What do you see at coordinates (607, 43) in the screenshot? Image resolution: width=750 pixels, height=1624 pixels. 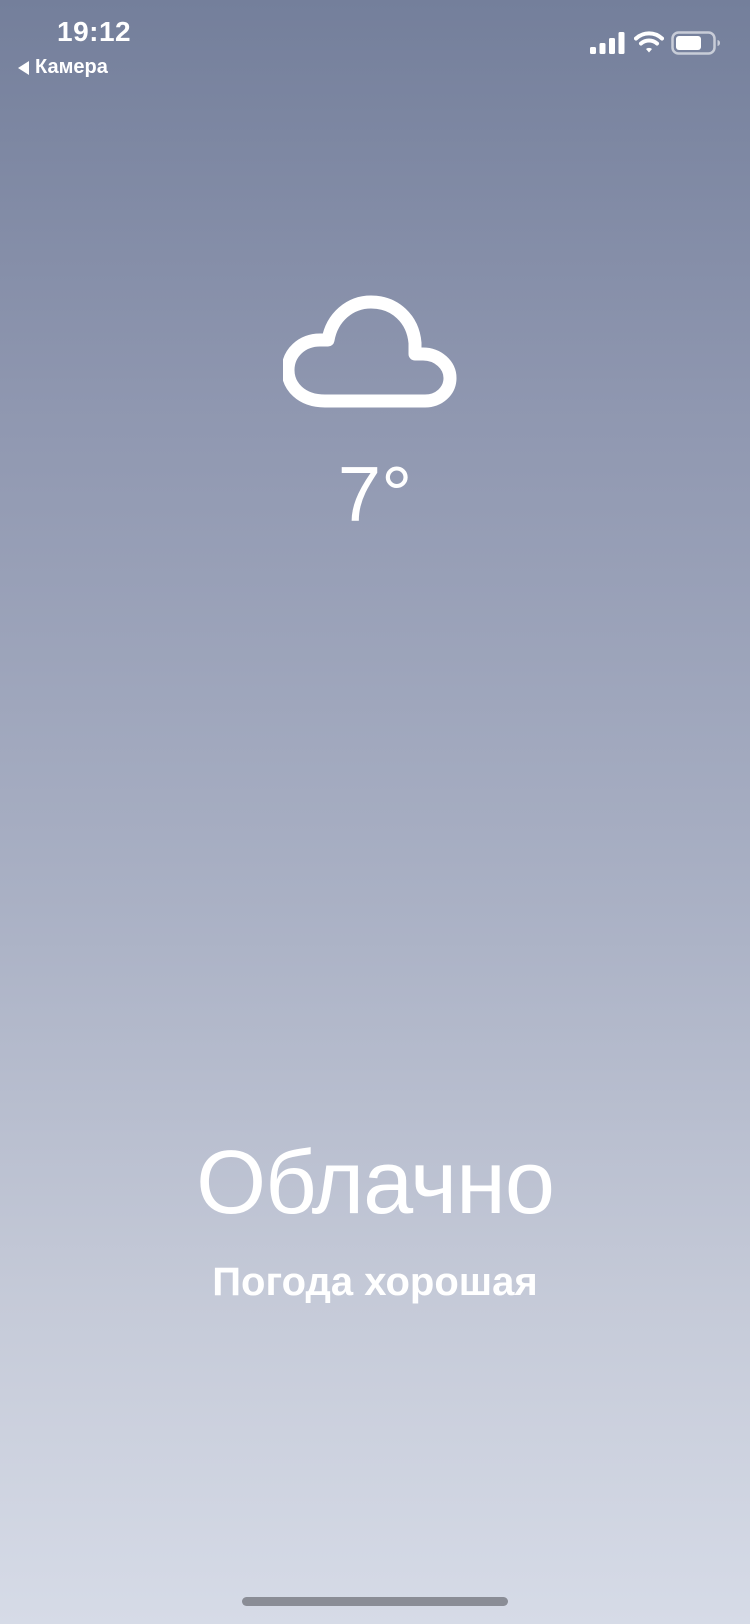 I see `signal-icon` at bounding box center [607, 43].